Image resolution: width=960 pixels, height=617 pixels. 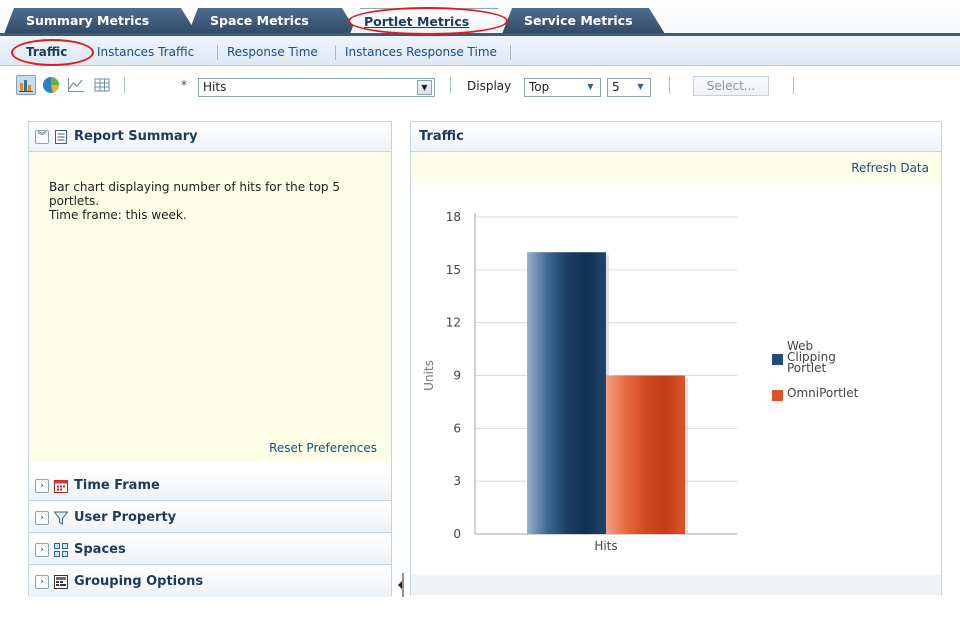 What do you see at coordinates (125, 517) in the screenshot?
I see `user-property-title: User Property` at bounding box center [125, 517].